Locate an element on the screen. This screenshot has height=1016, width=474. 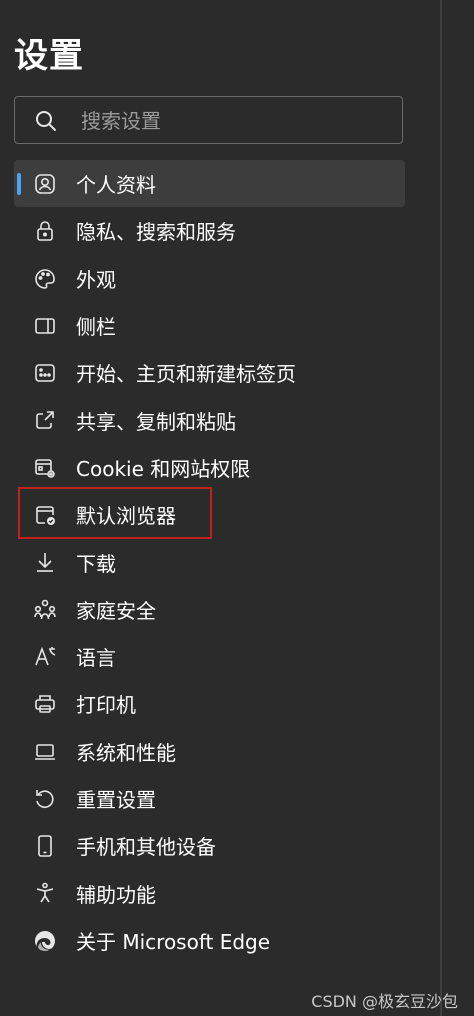
home-tab-icon is located at coordinates (45, 373).